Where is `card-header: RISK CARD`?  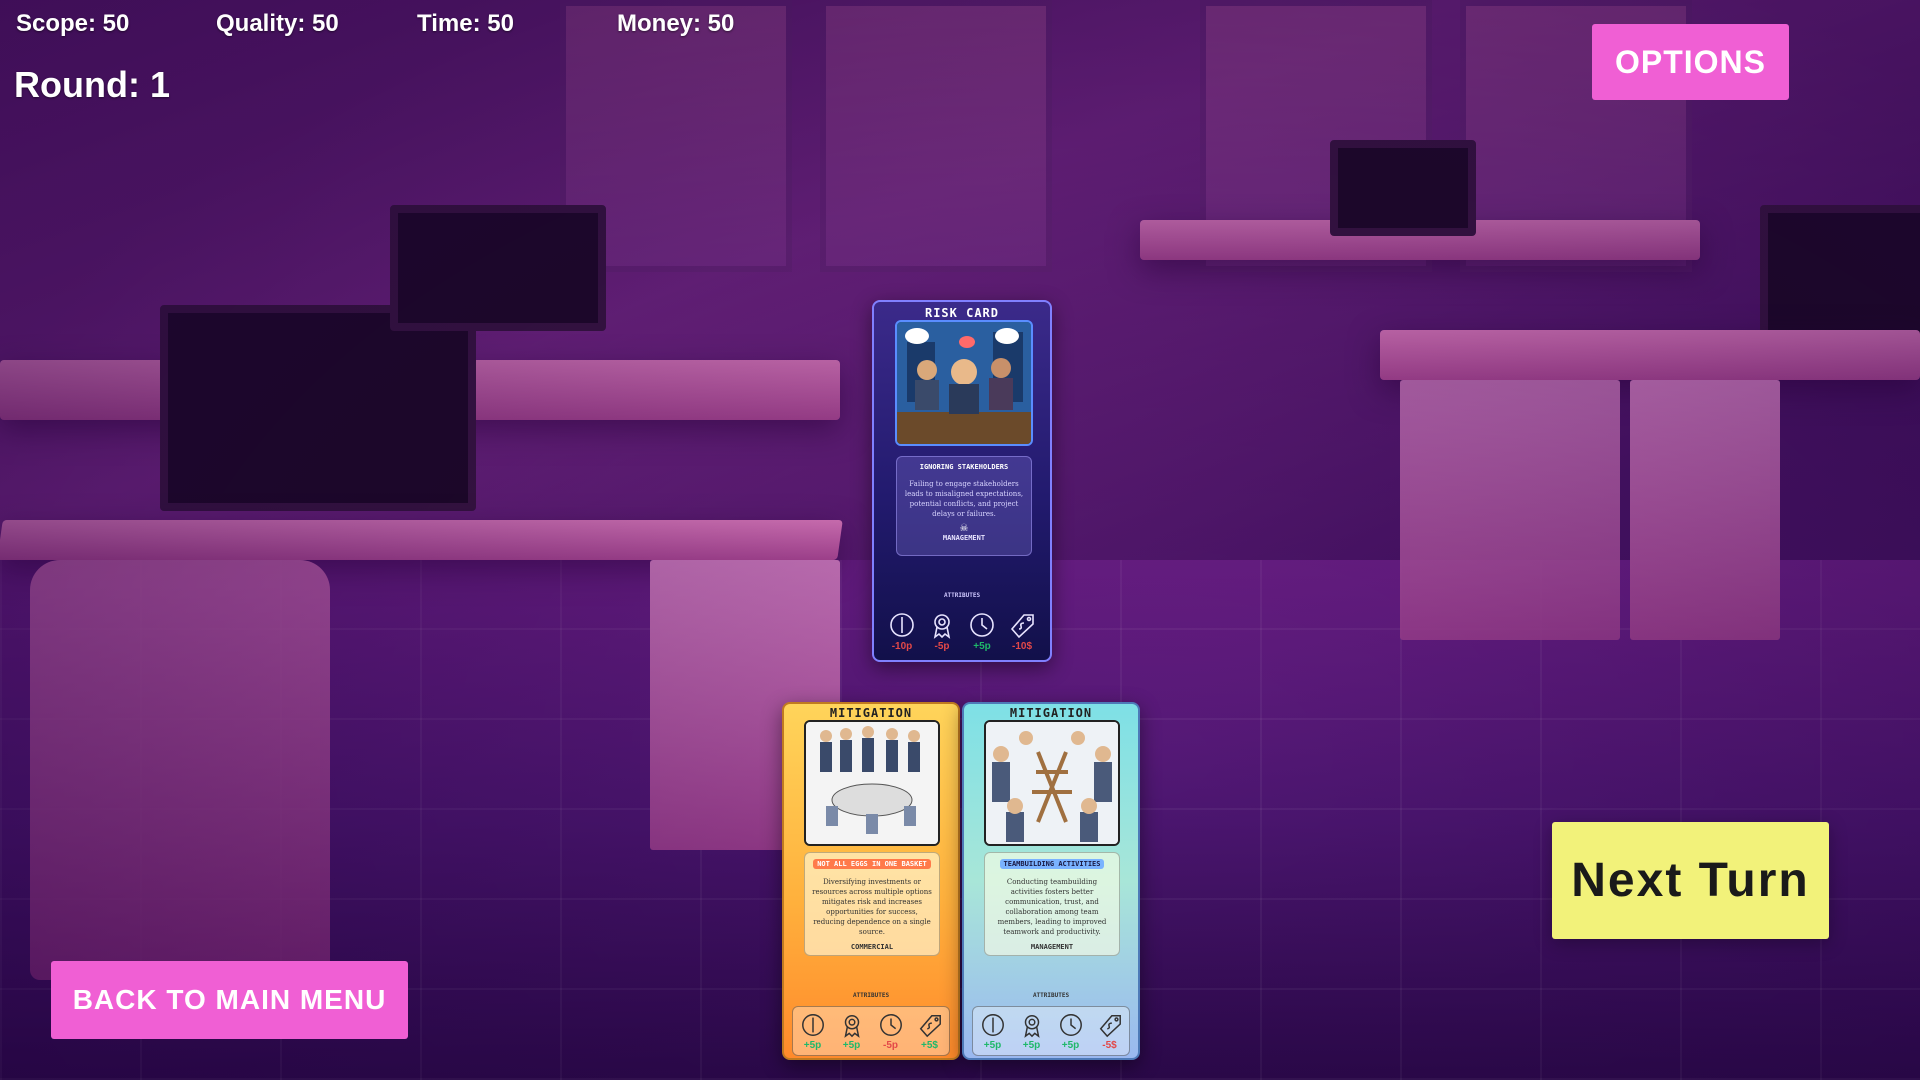
card-header: RISK CARD is located at coordinates (962, 313).